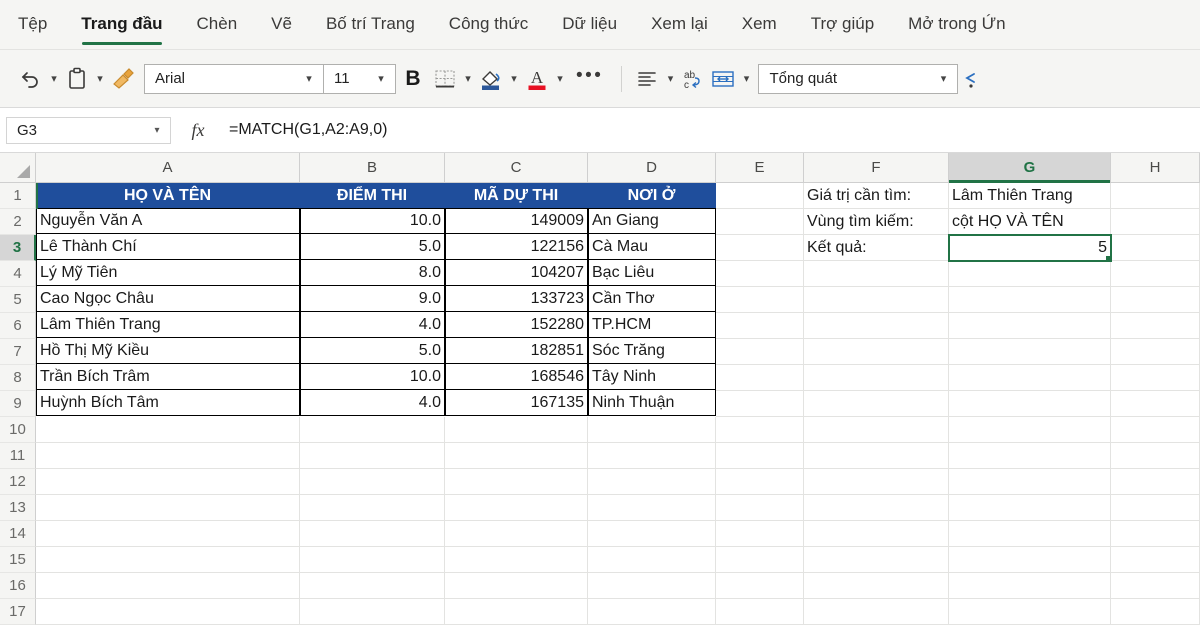  Describe the element at coordinates (168, 612) in the screenshot. I see `cell-a17` at that location.